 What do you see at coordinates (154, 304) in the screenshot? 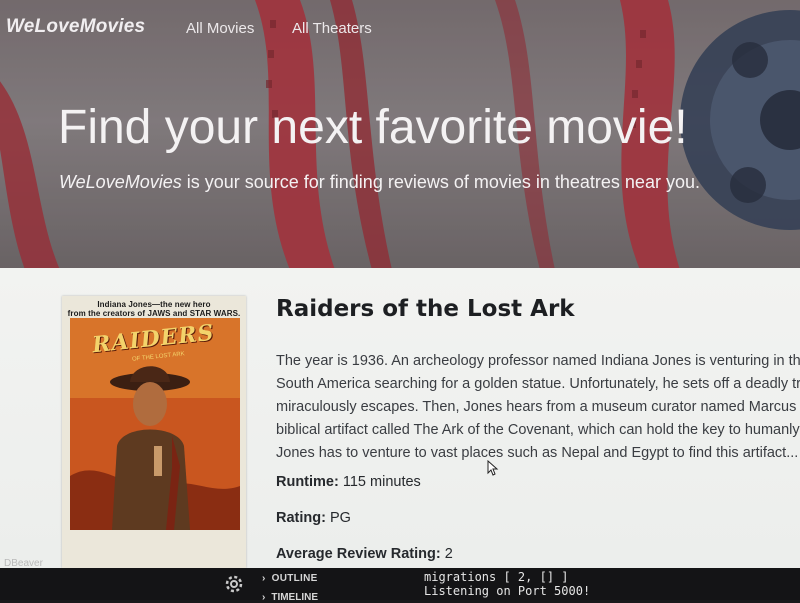
I see `poster-tagline-line-1: Indiana Jones—the new hero` at bounding box center [154, 304].